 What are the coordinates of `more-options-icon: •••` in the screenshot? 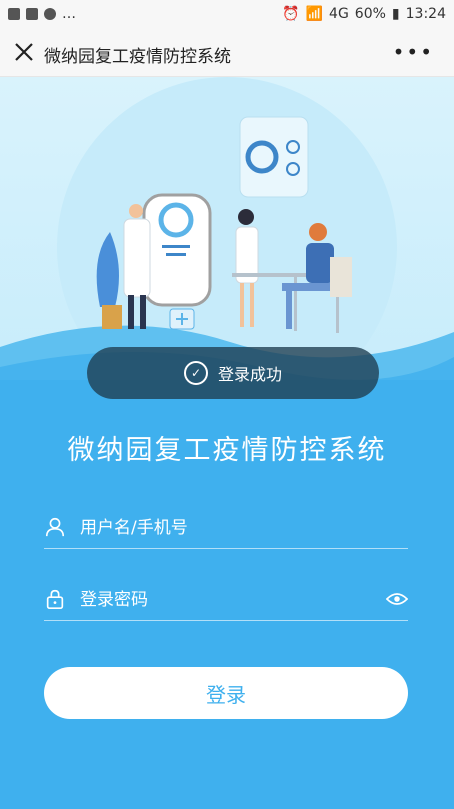 It's located at (413, 52).